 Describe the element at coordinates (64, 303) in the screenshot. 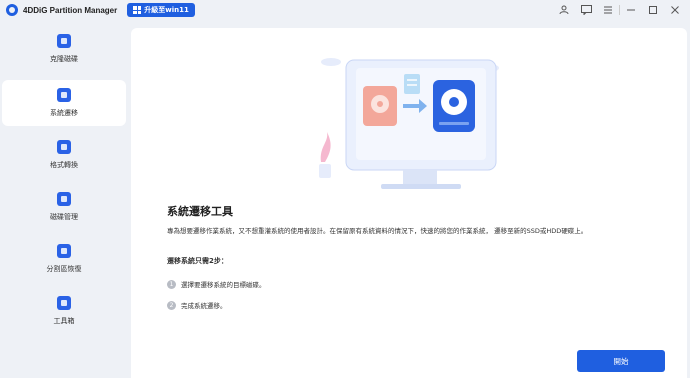

I see `toolbox-icon` at that location.